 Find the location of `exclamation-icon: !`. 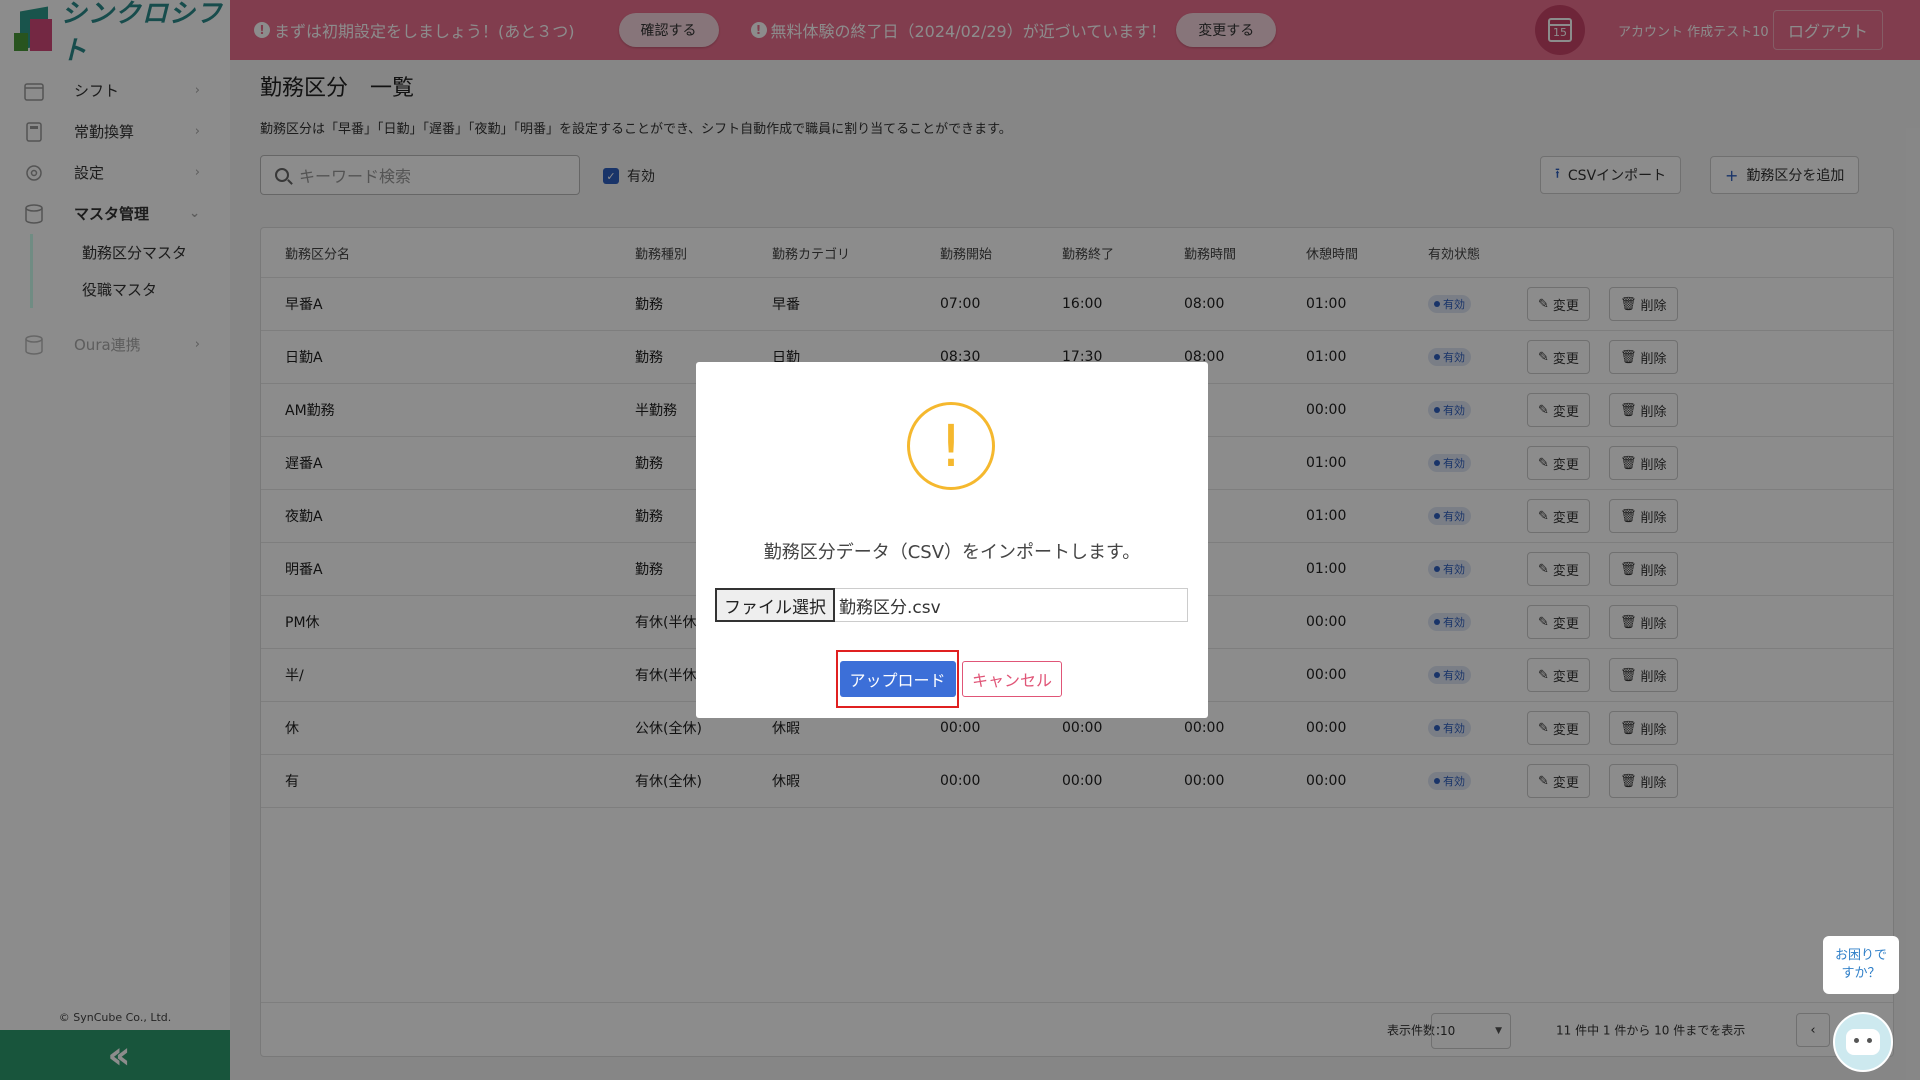

exclamation-icon: ! is located at coordinates (951, 446).